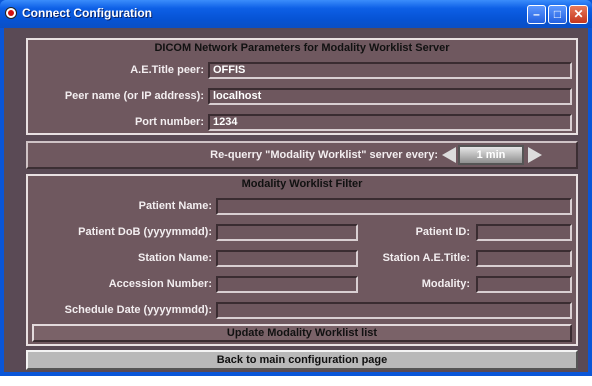  What do you see at coordinates (390, 96) in the screenshot?
I see `peer-name-field: localhost` at bounding box center [390, 96].